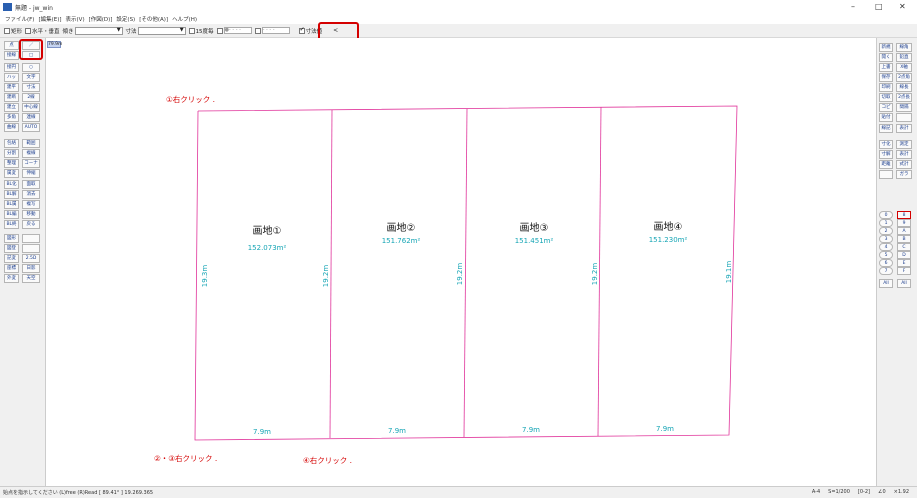 This screenshot has height=498, width=917. Describe the element at coordinates (11, 55) in the screenshot. I see `left-tool-1-a: 接線` at that location.